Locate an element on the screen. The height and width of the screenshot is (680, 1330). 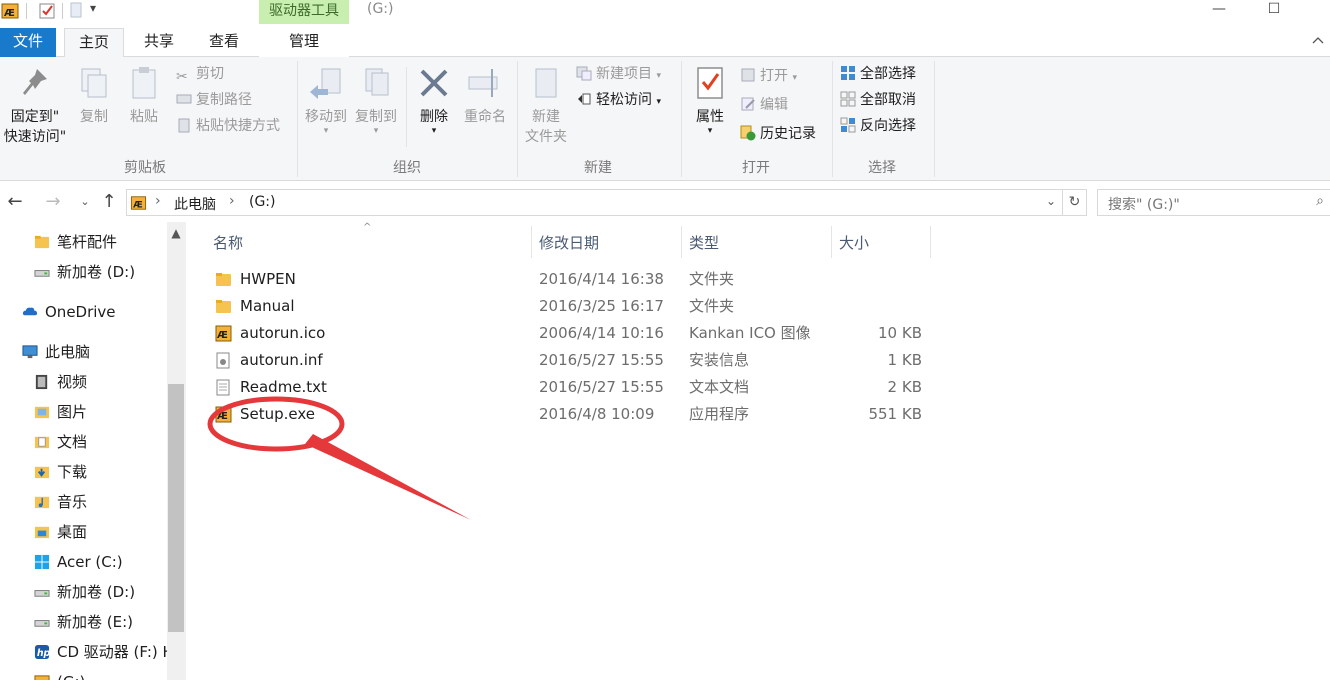
copy-path-button: 复制路径 is located at coordinates (214, 101).